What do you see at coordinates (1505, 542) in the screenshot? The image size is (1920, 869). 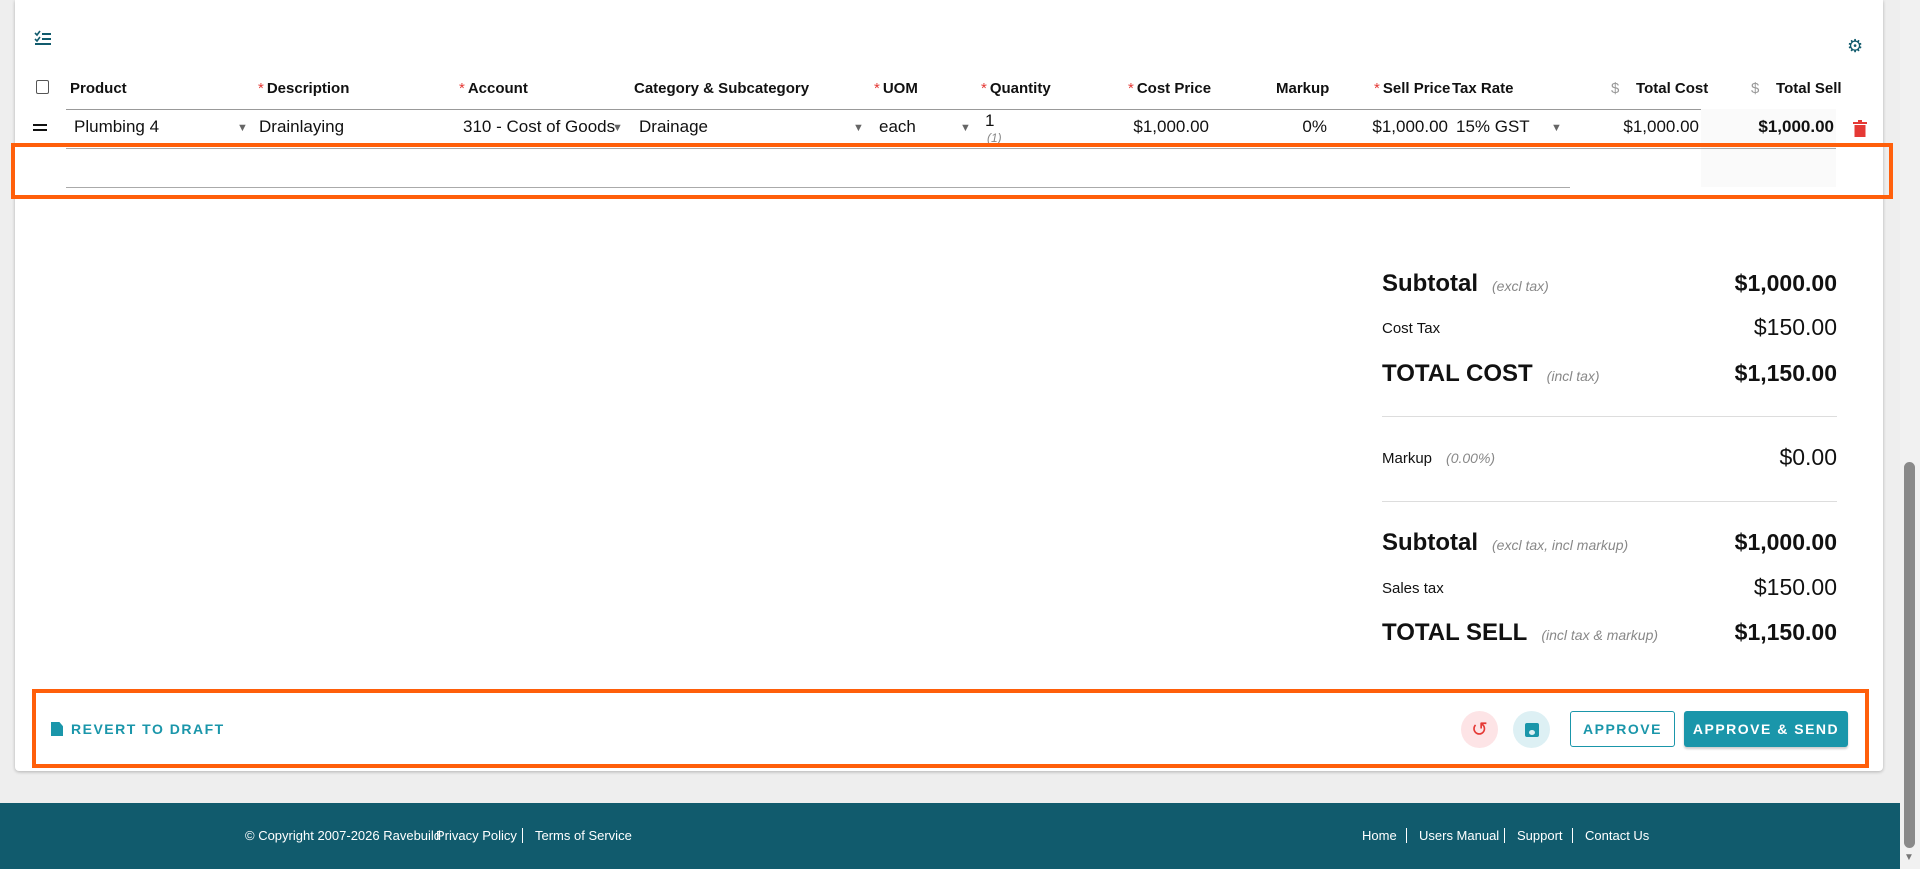 I see `subtotal2-label: Subtotal (excl tax, incl markup)` at bounding box center [1505, 542].